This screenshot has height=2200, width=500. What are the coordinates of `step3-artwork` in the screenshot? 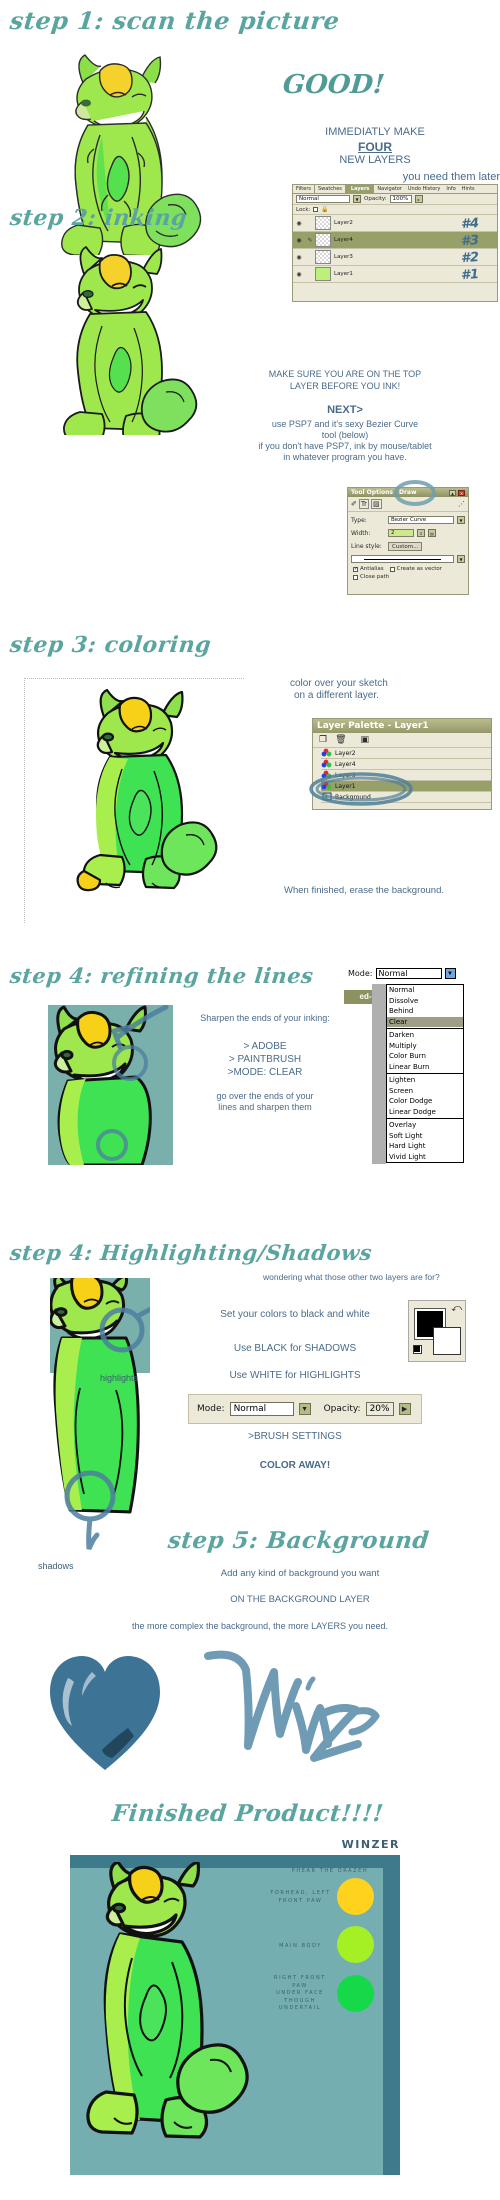 It's located at (147, 790).